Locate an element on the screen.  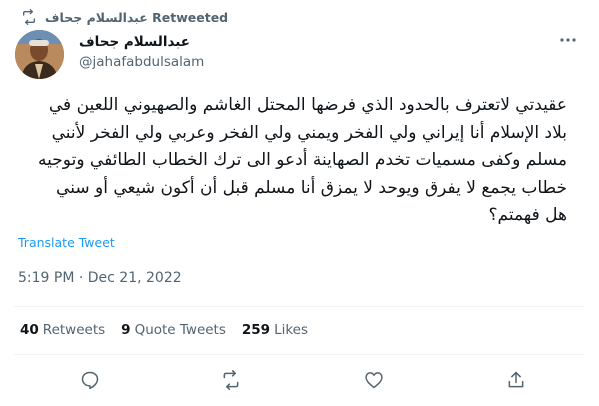
retweet-button is located at coordinates (231, 380).